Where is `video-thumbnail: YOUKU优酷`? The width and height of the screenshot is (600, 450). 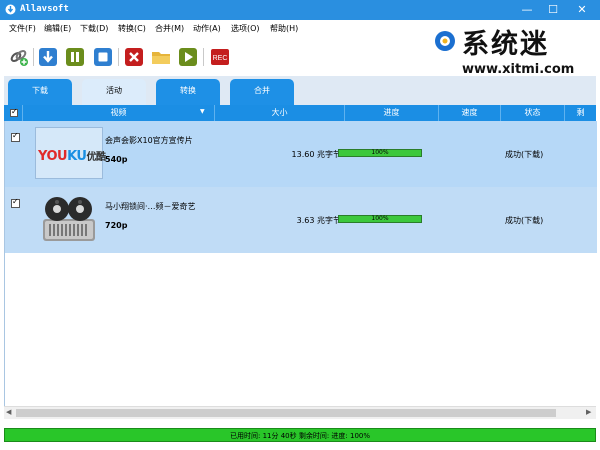
video-thumbnail: YOUKU优酷 is located at coordinates (70, 153).